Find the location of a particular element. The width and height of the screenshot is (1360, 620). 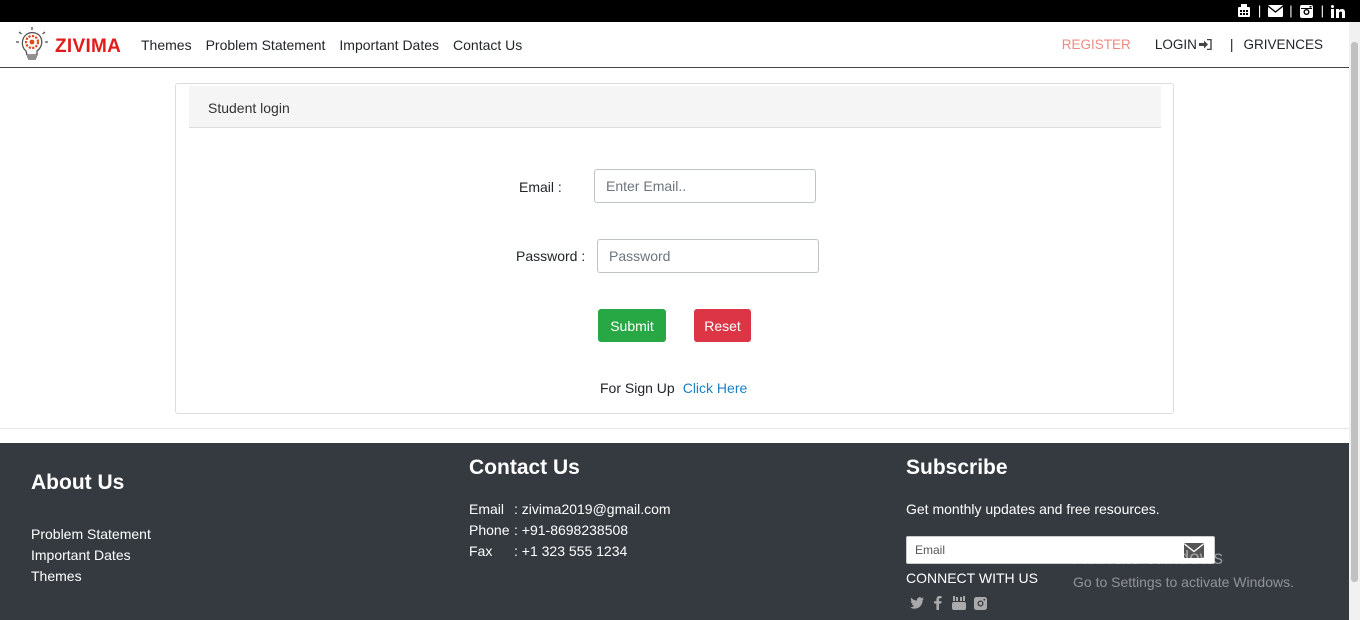

mail-icon is located at coordinates (1275, 11).